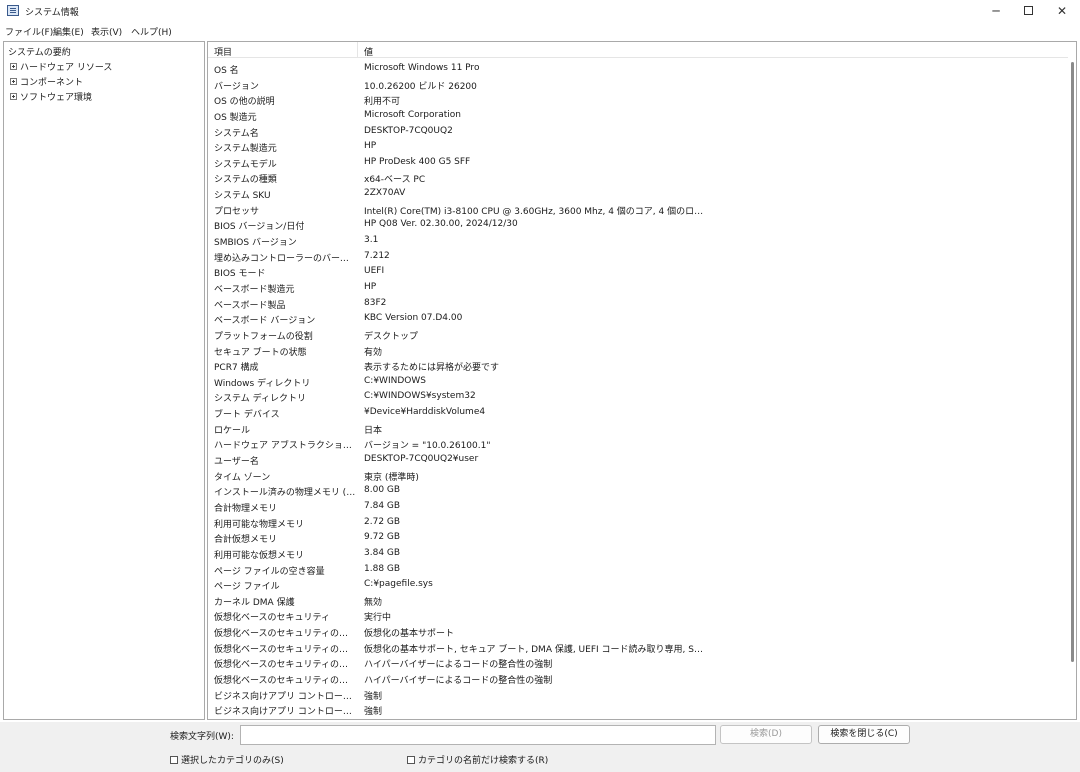 The width and height of the screenshot is (1080, 772). What do you see at coordinates (638, 257) in the screenshot?
I see `table-row: 埋め込みコントローラーのバージョン 7.212` at bounding box center [638, 257].